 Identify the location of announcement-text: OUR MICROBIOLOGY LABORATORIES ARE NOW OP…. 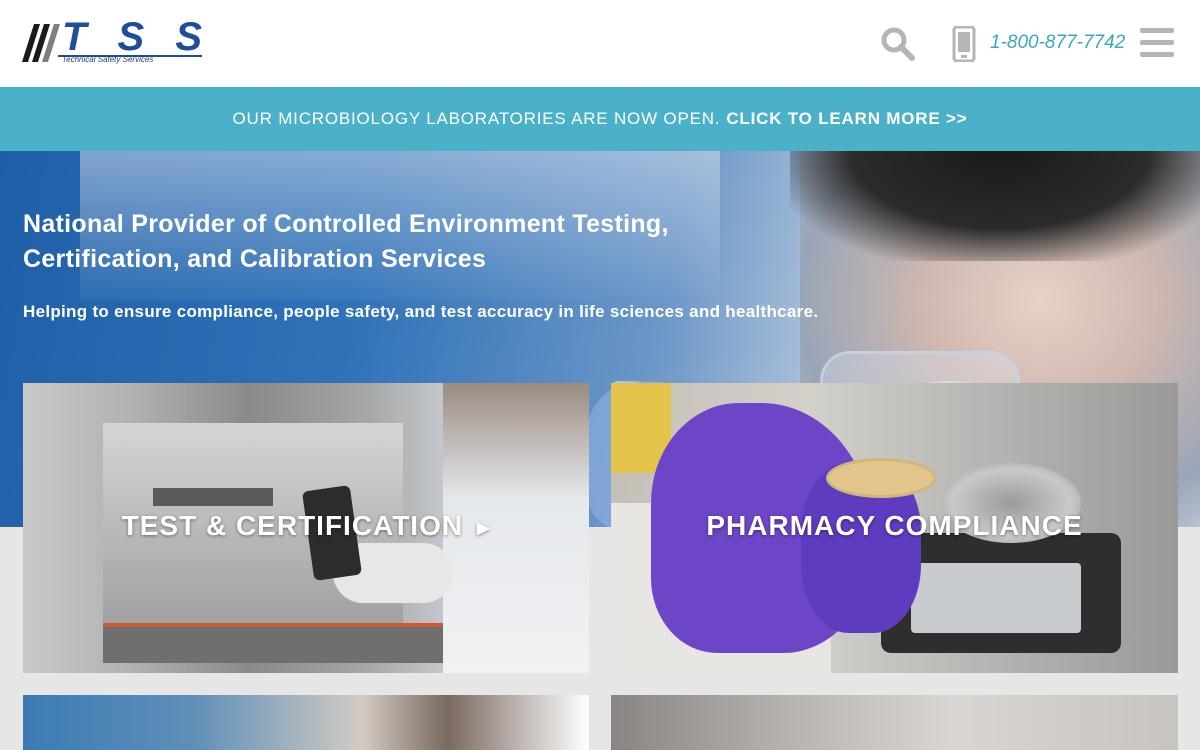
(476, 118).